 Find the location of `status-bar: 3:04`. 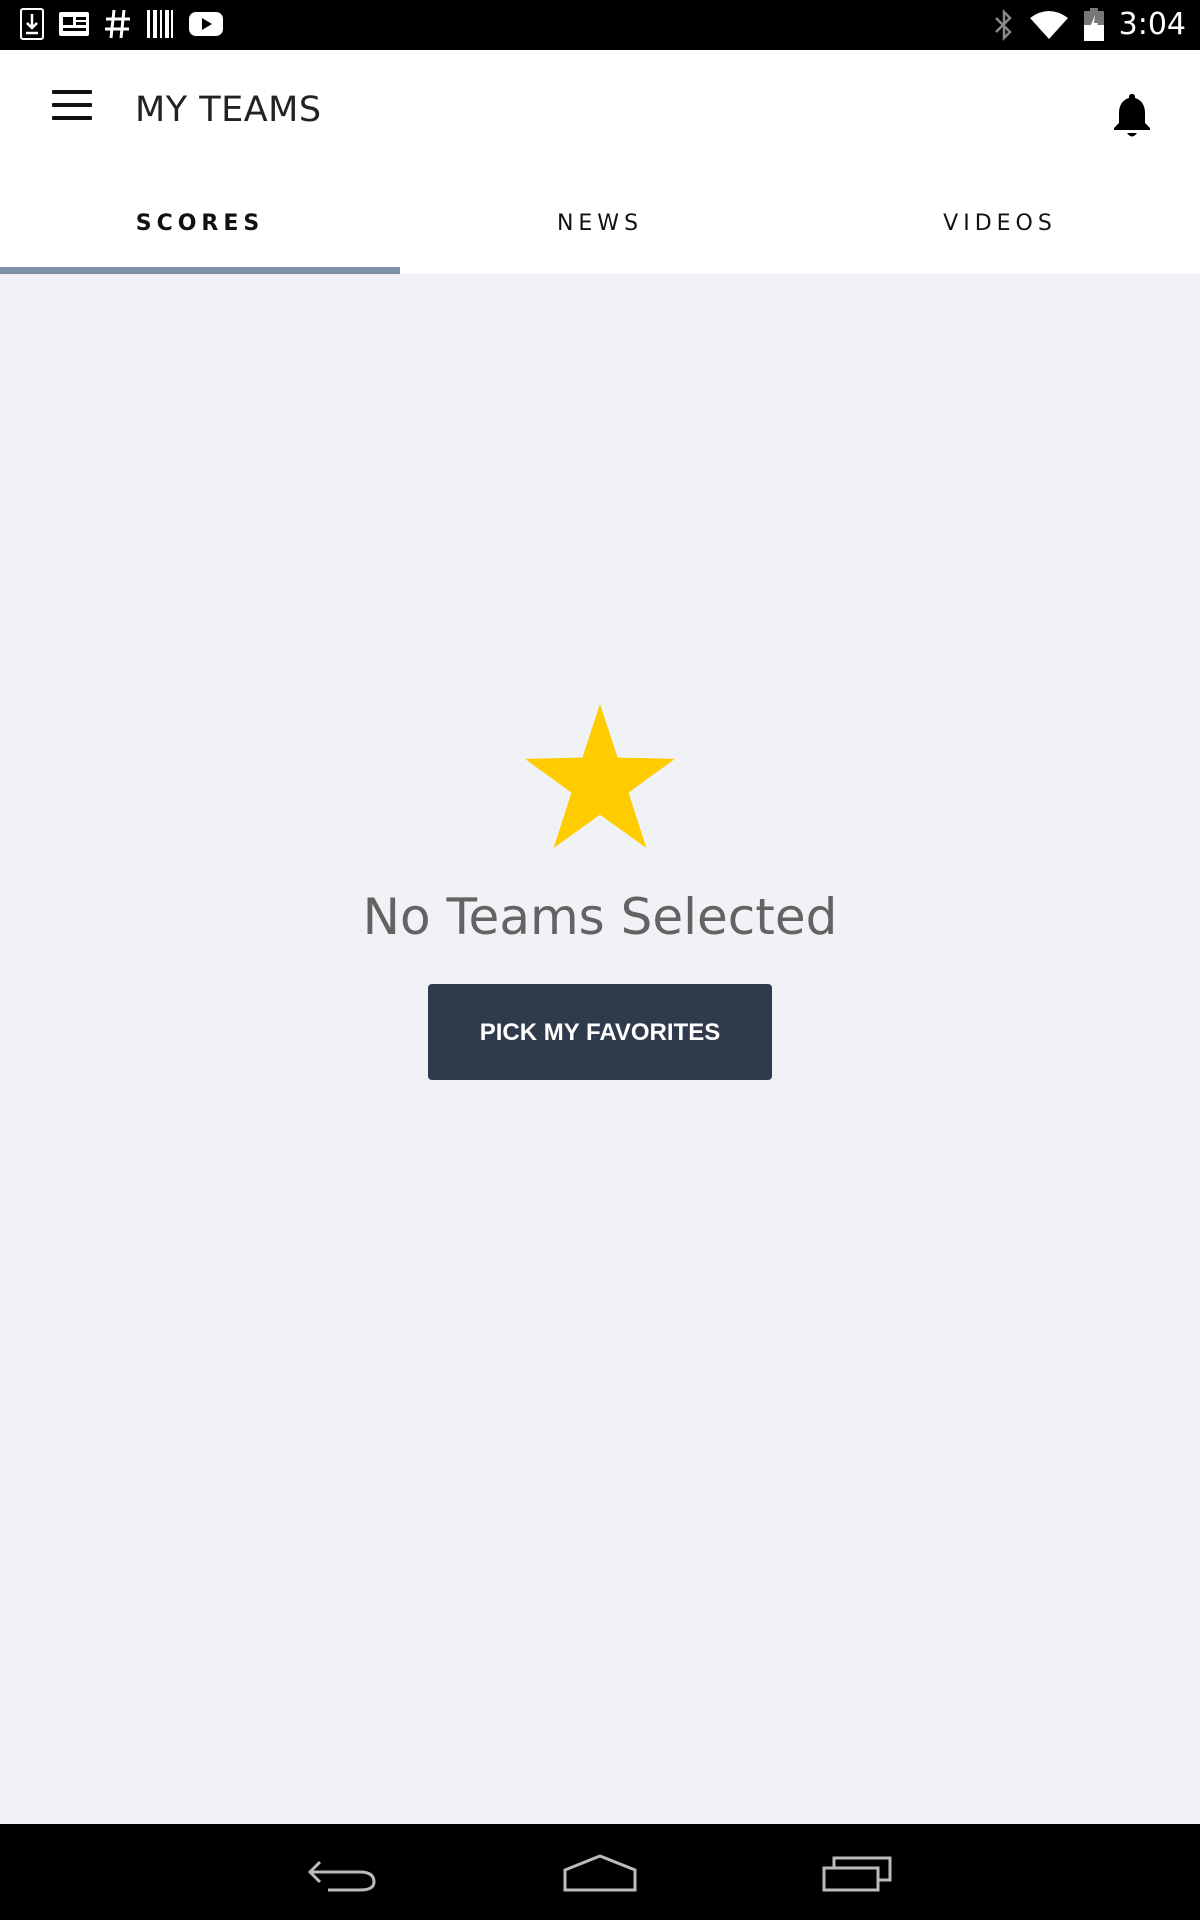

status-bar: 3:04 is located at coordinates (600, 25).